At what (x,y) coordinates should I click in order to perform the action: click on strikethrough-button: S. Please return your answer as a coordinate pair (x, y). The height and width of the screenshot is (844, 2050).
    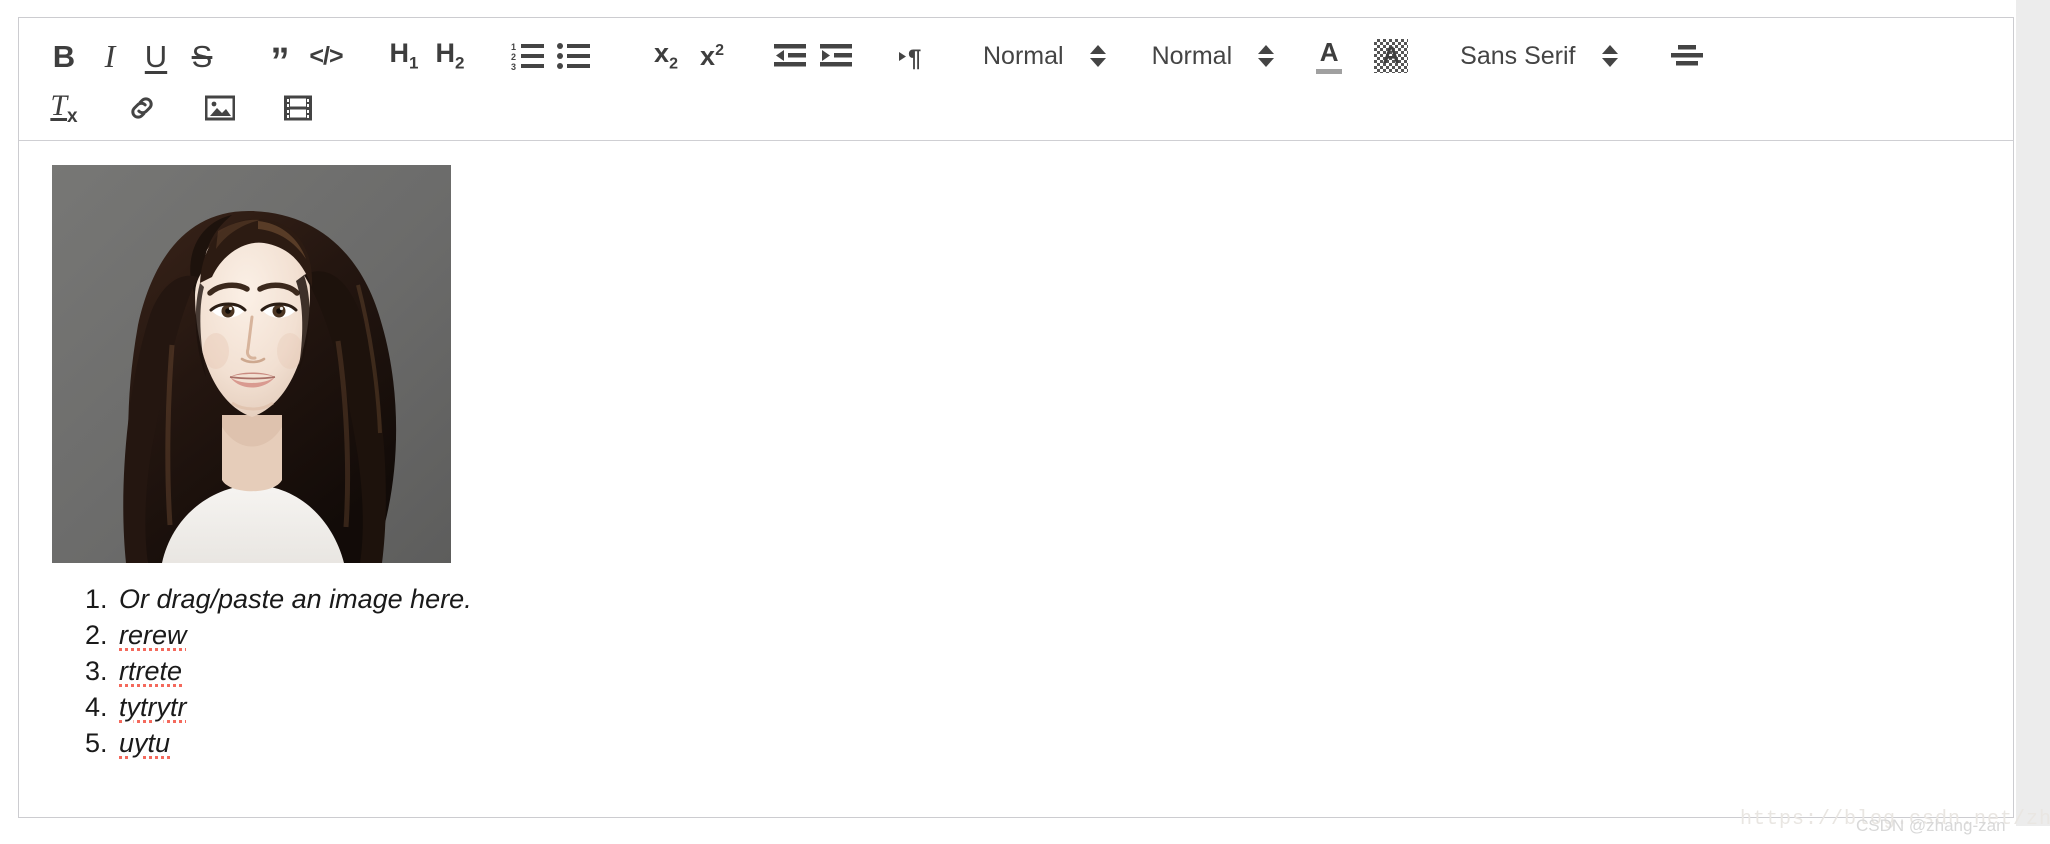
    Looking at the image, I should click on (202, 56).